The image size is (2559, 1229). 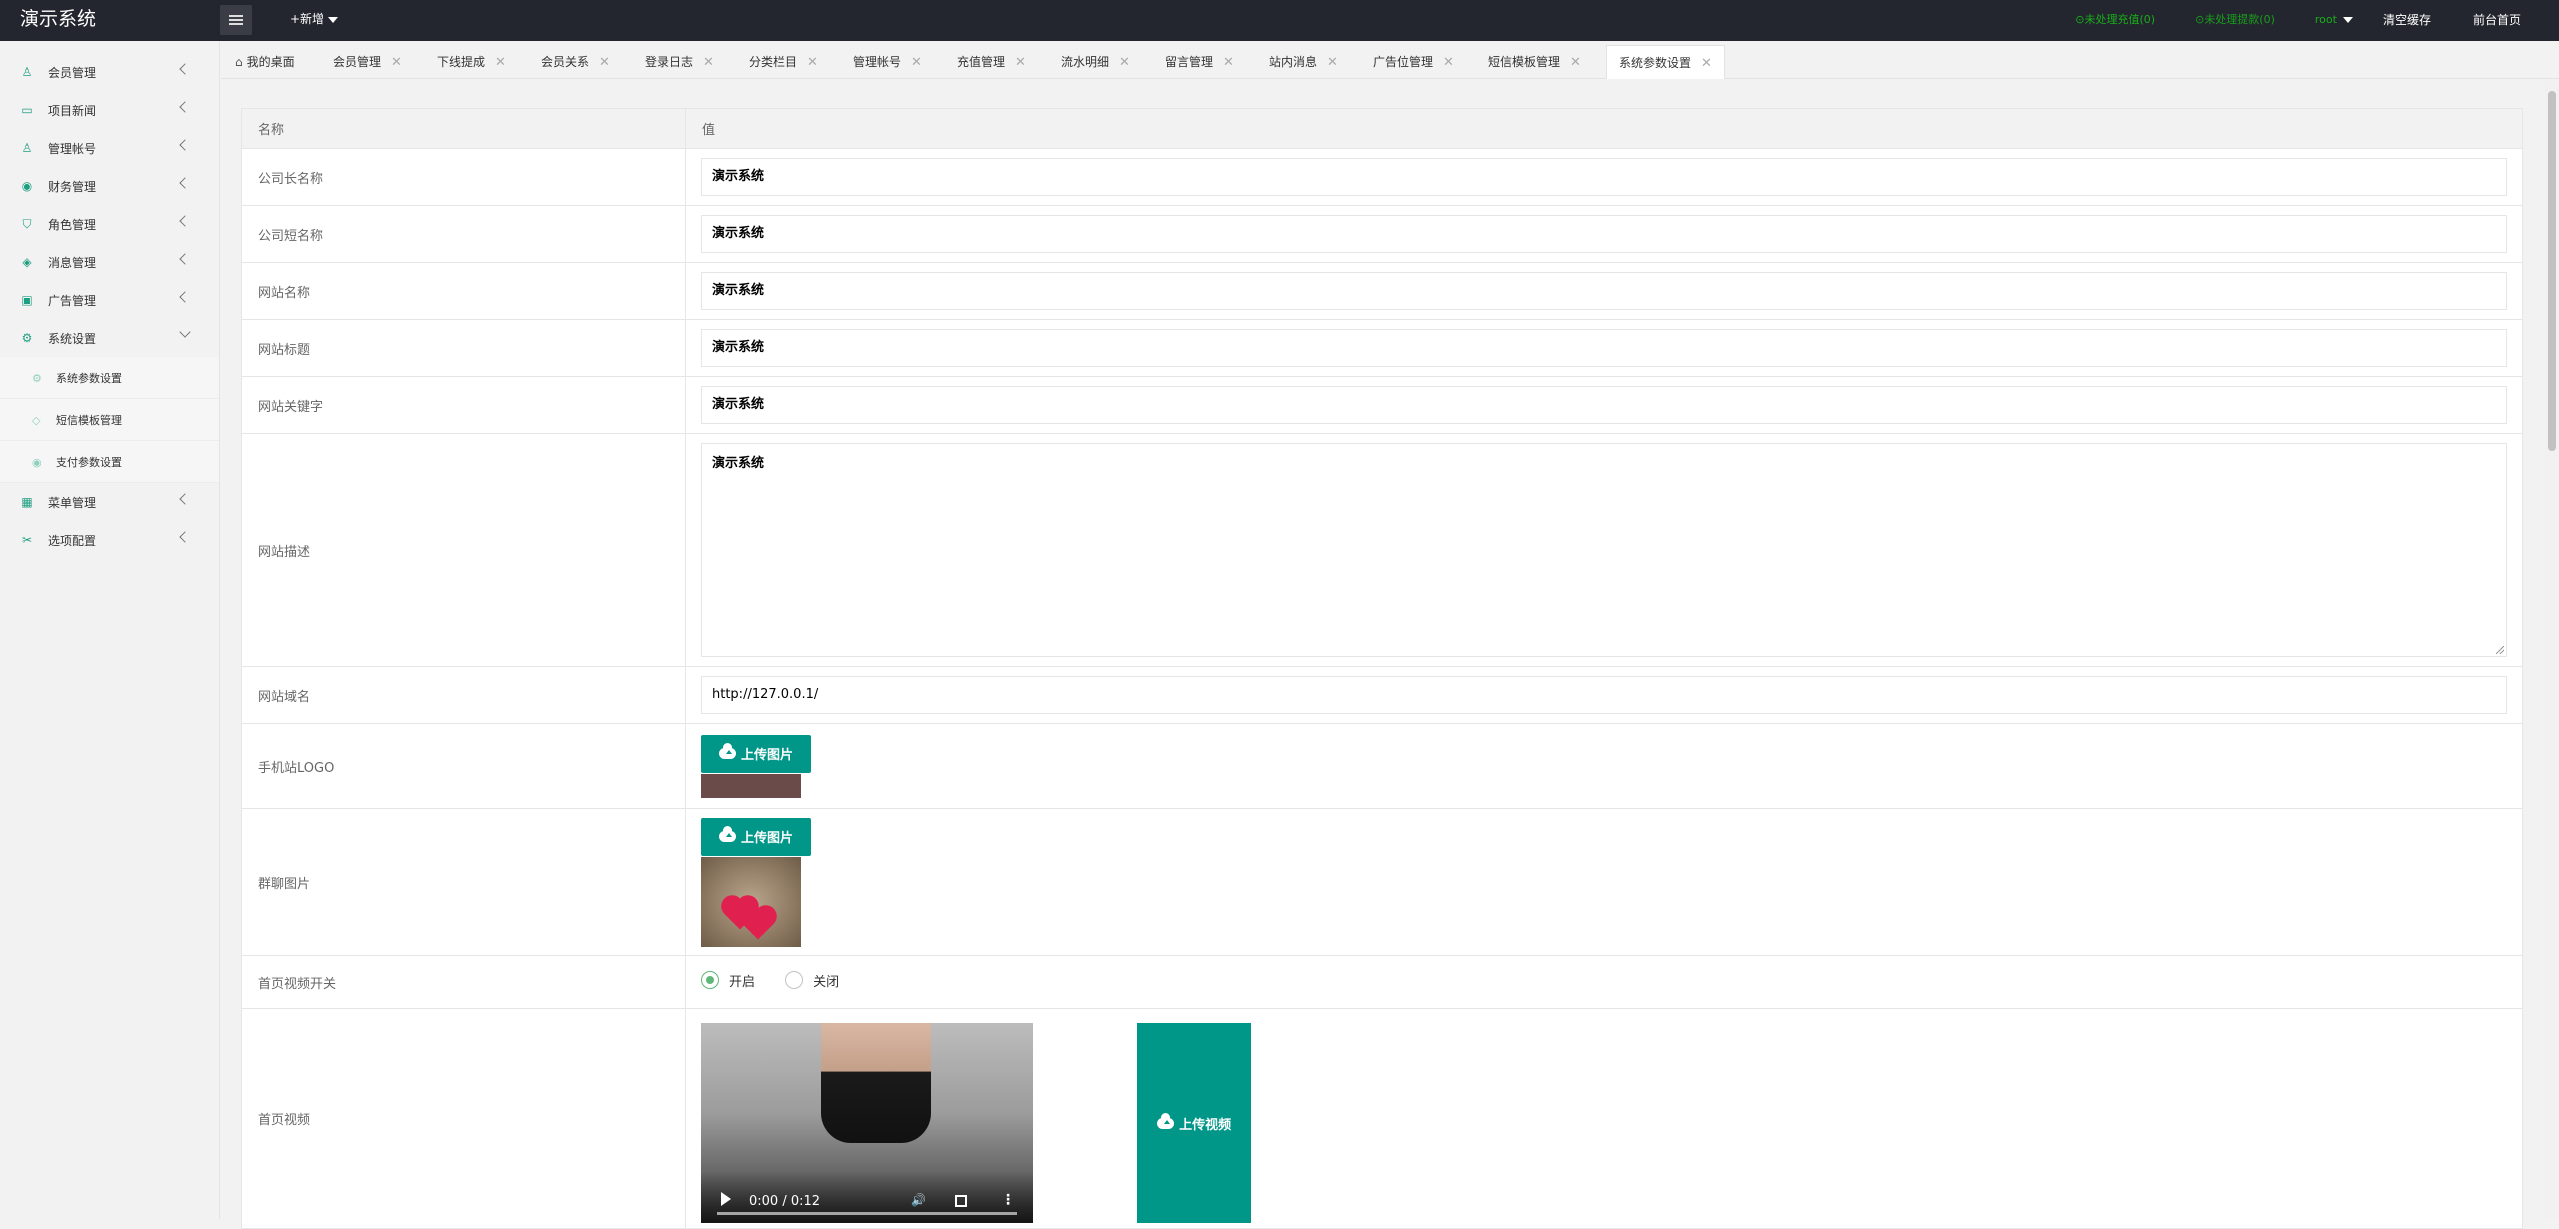 I want to click on account-icon: ♙, so click(x=27, y=148).